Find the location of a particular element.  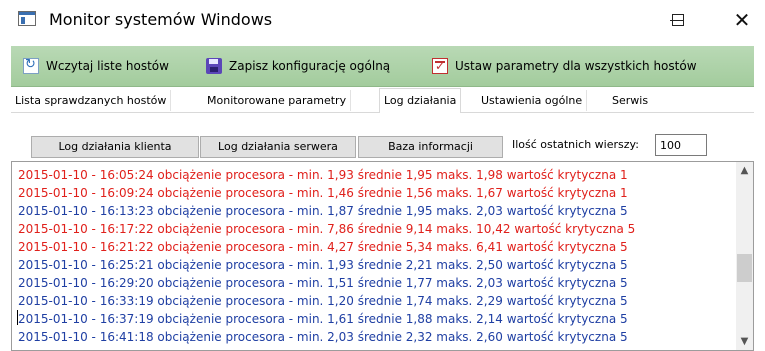

load-hosts-label: Wczytaj liste hostów is located at coordinates (107, 66).